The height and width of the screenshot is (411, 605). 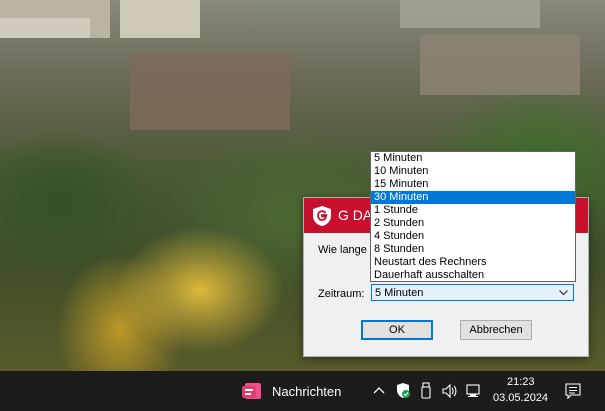 I want to click on ok-button: OK, so click(x=397, y=330).